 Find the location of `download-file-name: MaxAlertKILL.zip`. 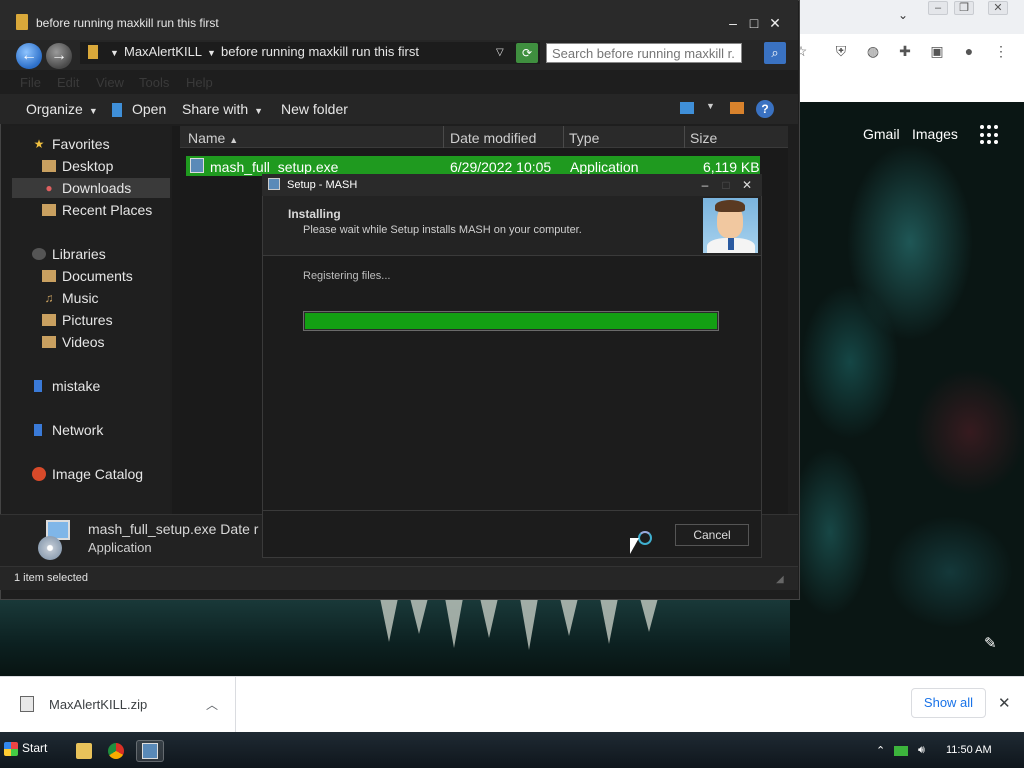

download-file-name: MaxAlertKILL.zip is located at coordinates (98, 704).